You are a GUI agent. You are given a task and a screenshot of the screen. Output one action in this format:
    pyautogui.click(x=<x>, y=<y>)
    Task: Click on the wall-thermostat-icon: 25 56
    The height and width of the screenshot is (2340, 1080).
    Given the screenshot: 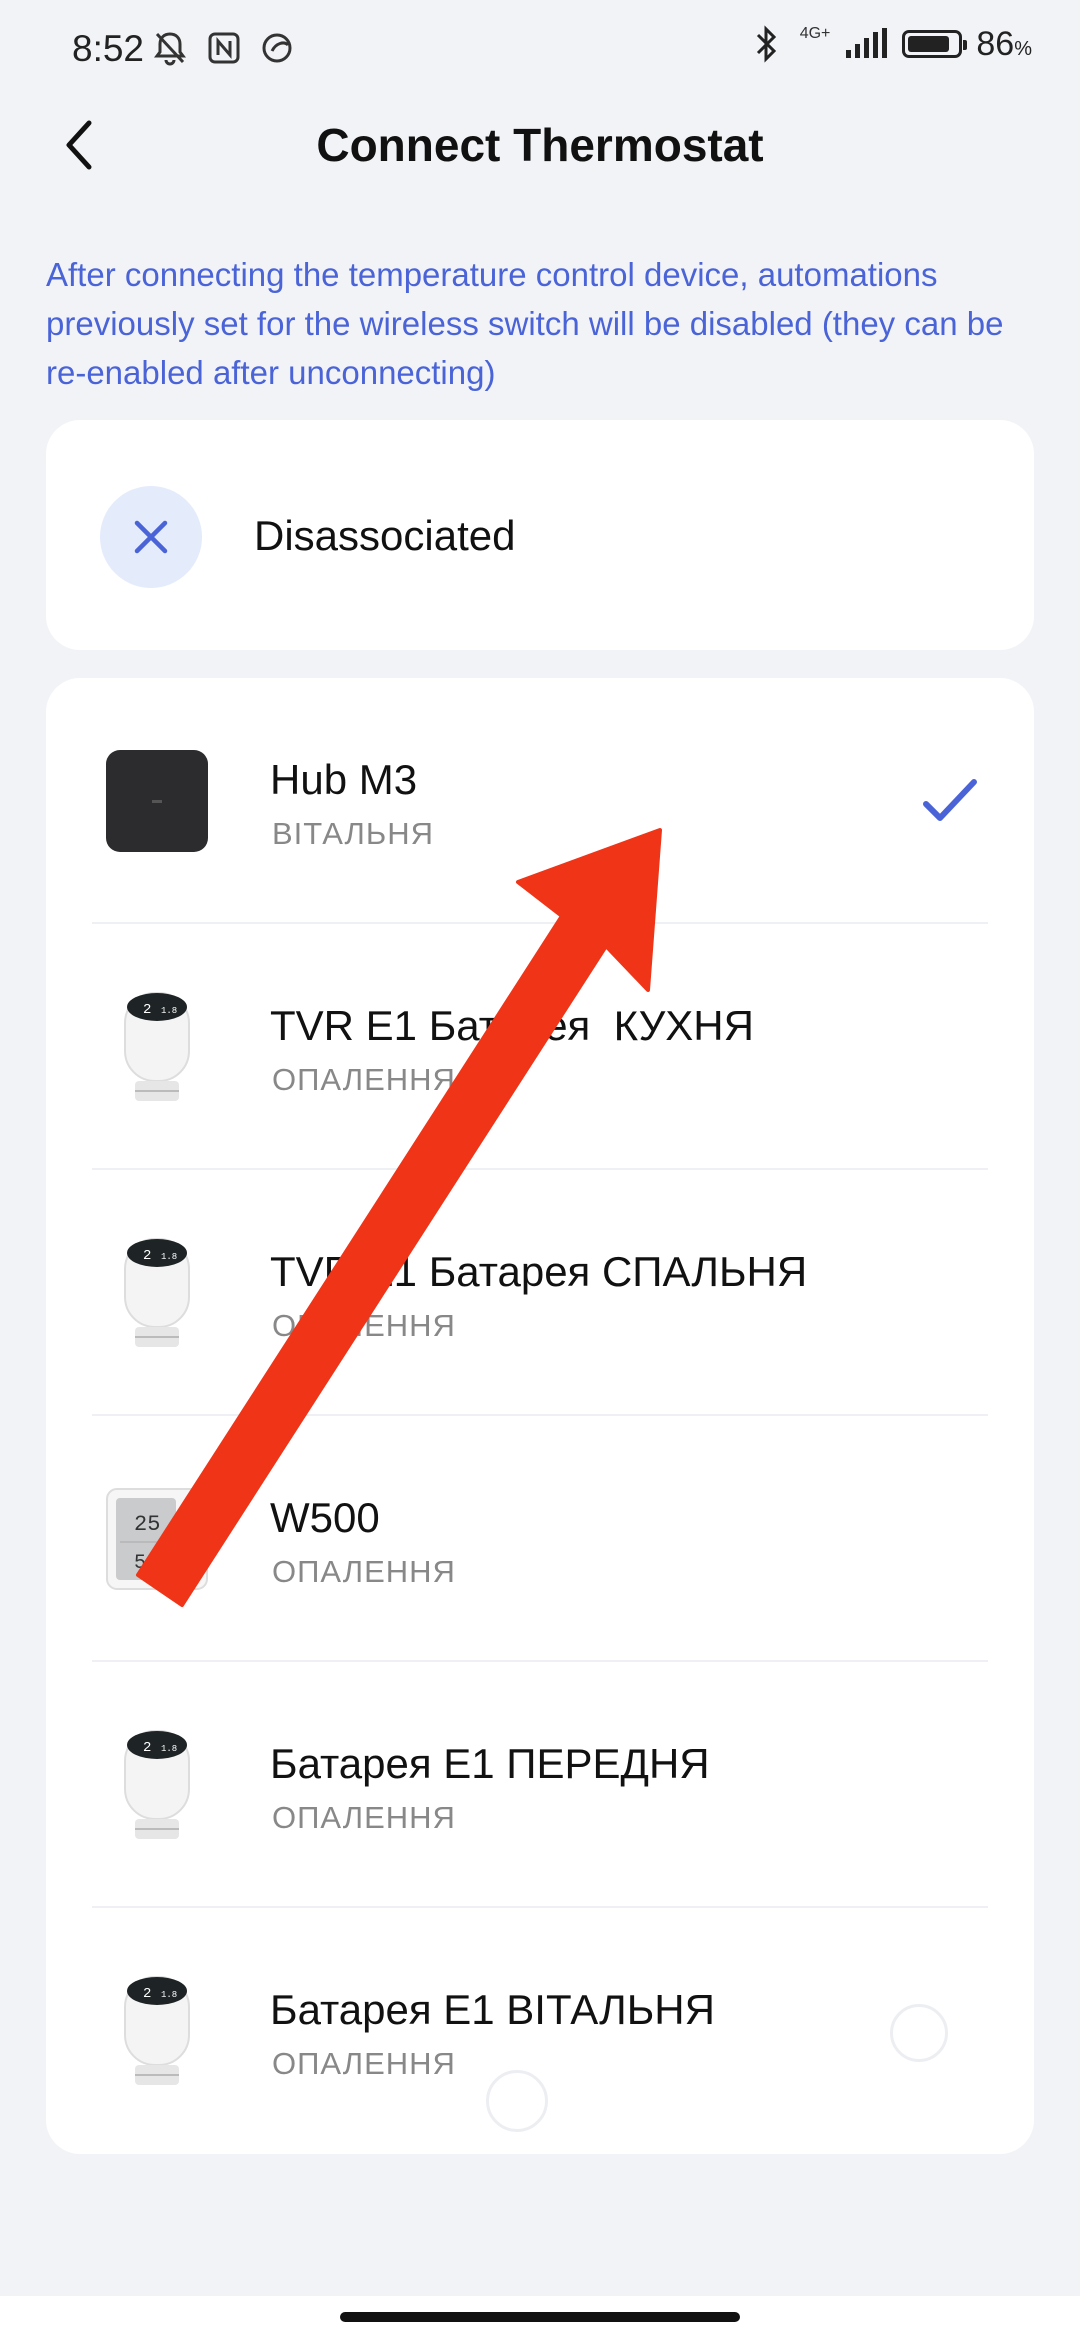 What is the action you would take?
    pyautogui.click(x=157, y=1539)
    